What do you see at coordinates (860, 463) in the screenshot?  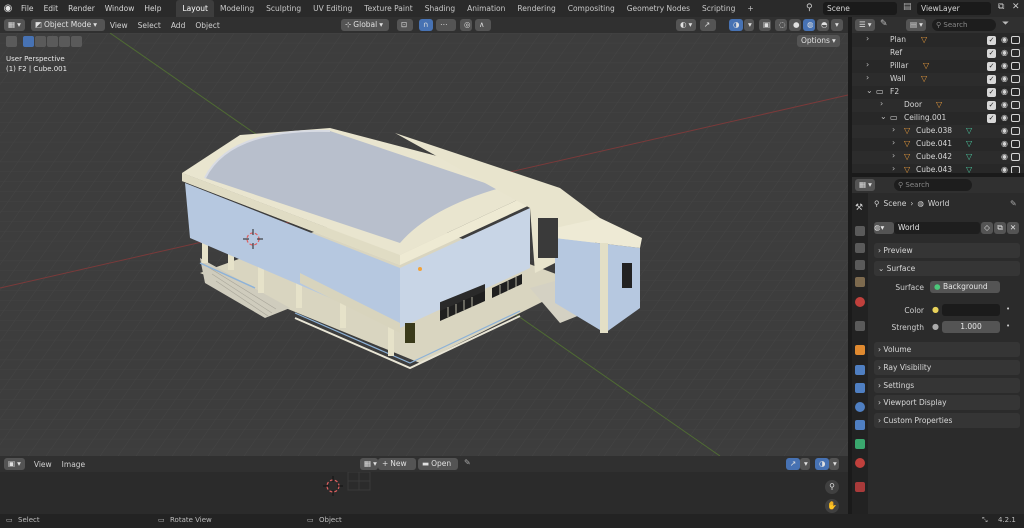 I see `material-tab-icon` at bounding box center [860, 463].